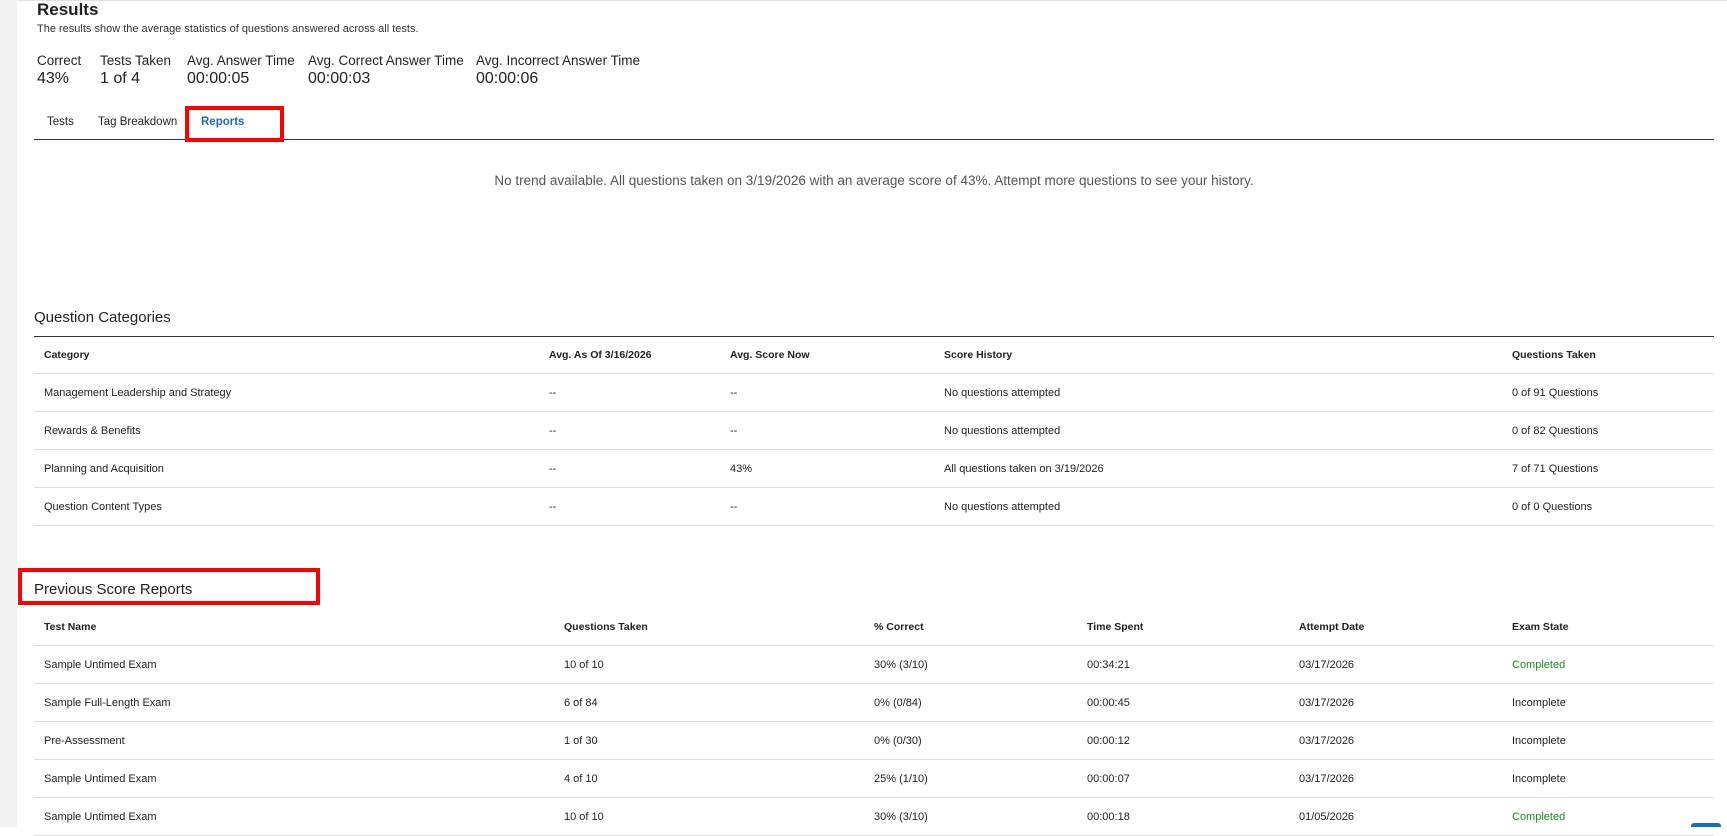 This screenshot has height=836, width=1727. I want to click on table-cell: 0 of 0 Questions, so click(1608, 506).